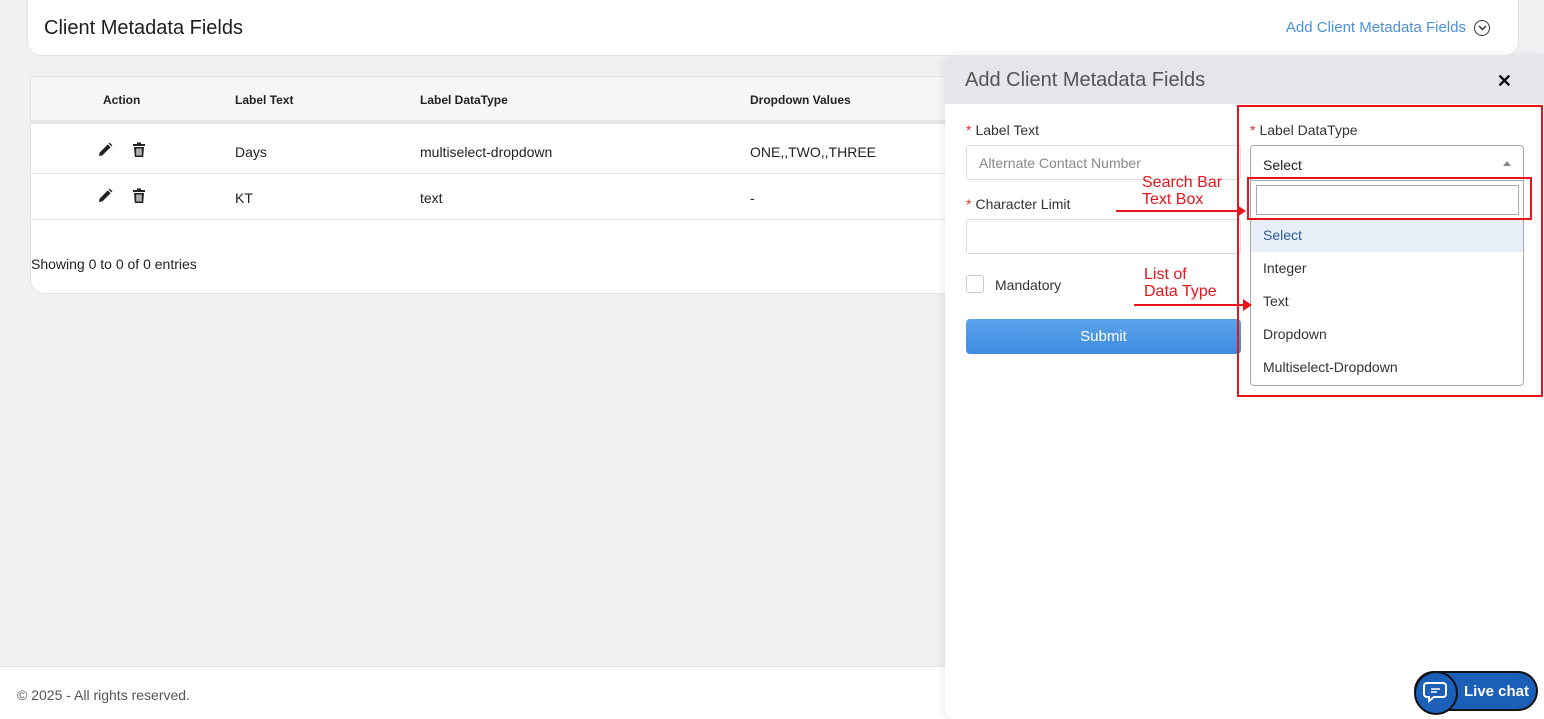  I want to click on chat-bubble-icon, so click(1436, 693).